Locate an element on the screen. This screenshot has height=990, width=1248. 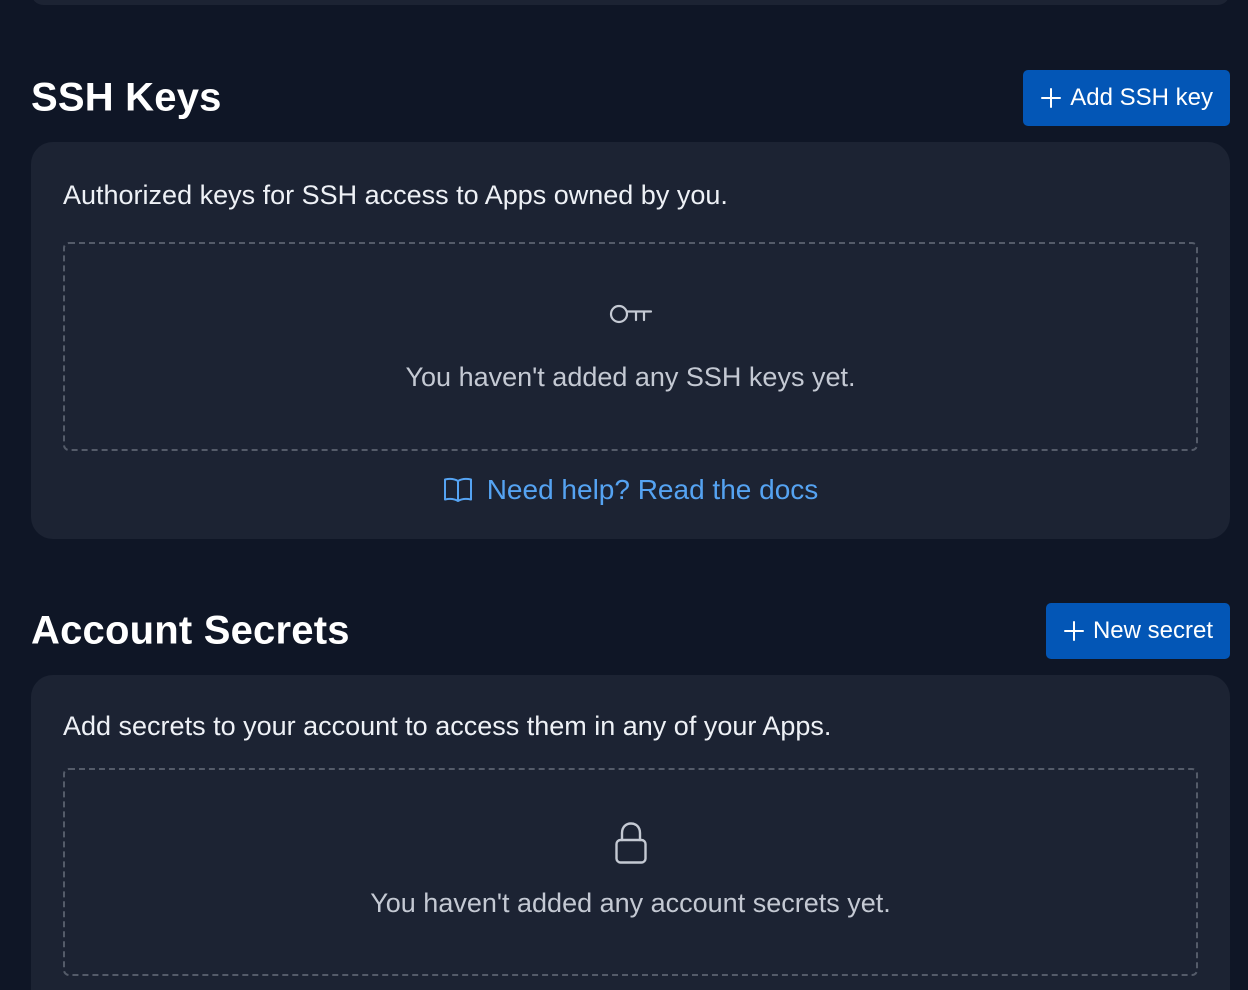
read-docs-link: Need help? Read the docs is located at coordinates (630, 490).